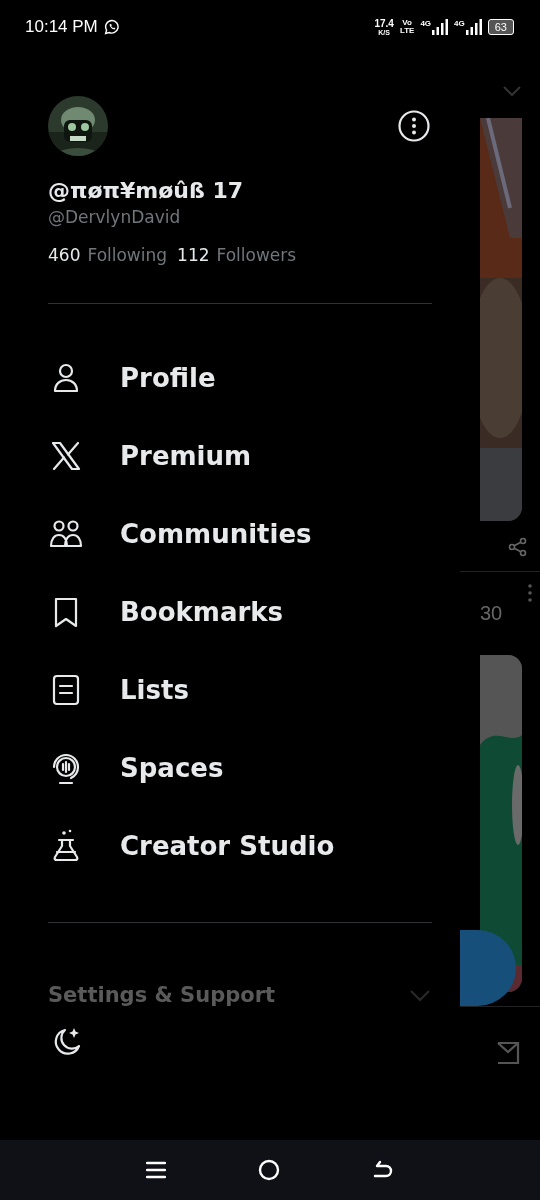  Describe the element at coordinates (240, 690) in the screenshot. I see `menu-item: Lists` at that location.